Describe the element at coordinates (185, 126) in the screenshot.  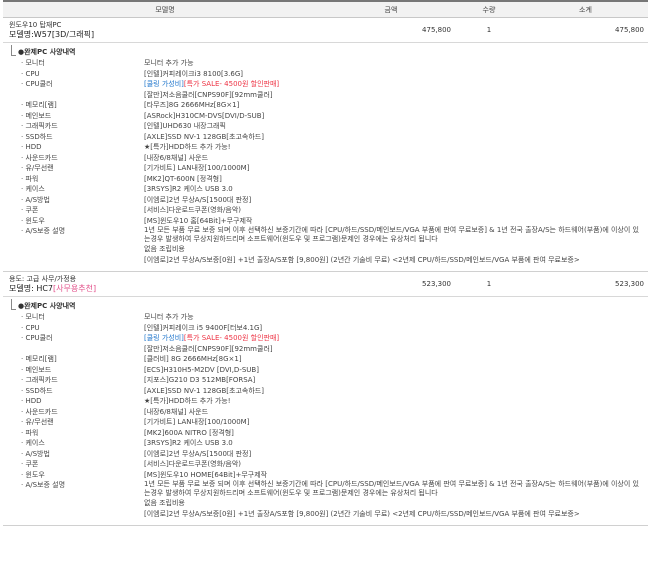
I see `spec-value: [인텔]UHD630 내장그래픽` at that location.